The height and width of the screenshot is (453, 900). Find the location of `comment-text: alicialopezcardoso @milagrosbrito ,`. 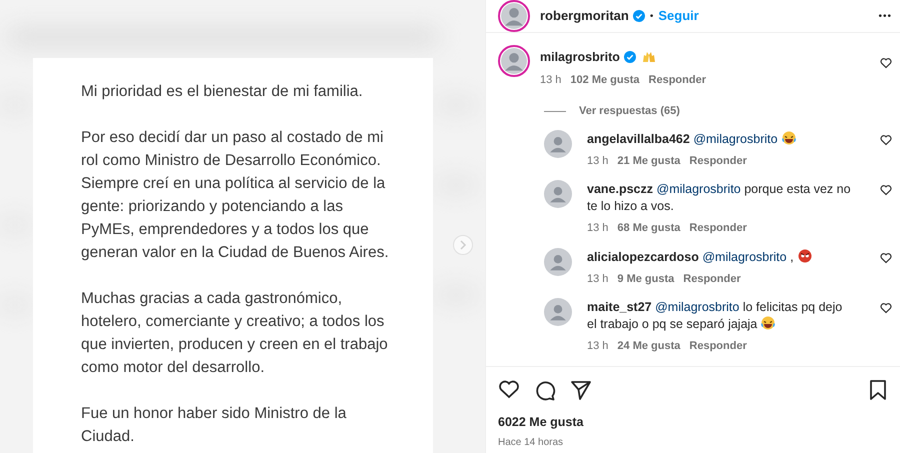

comment-text: alicialopezcardoso @milagrosbrito , is located at coordinates (723, 257).